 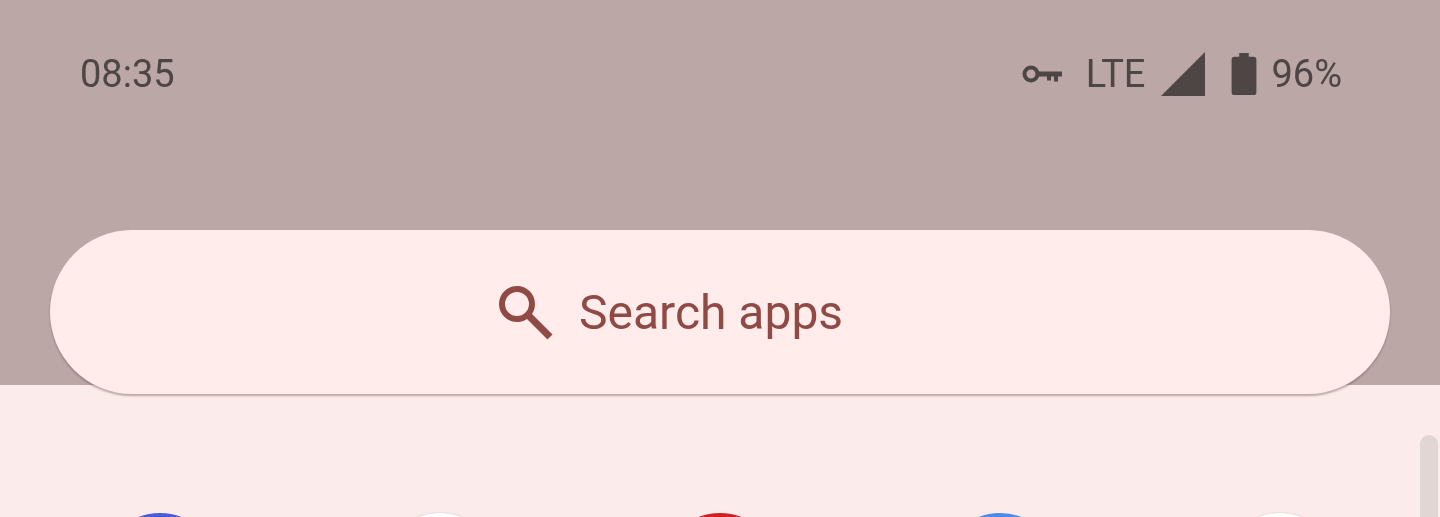 I want to click on battery-icon, so click(x=1244, y=74).